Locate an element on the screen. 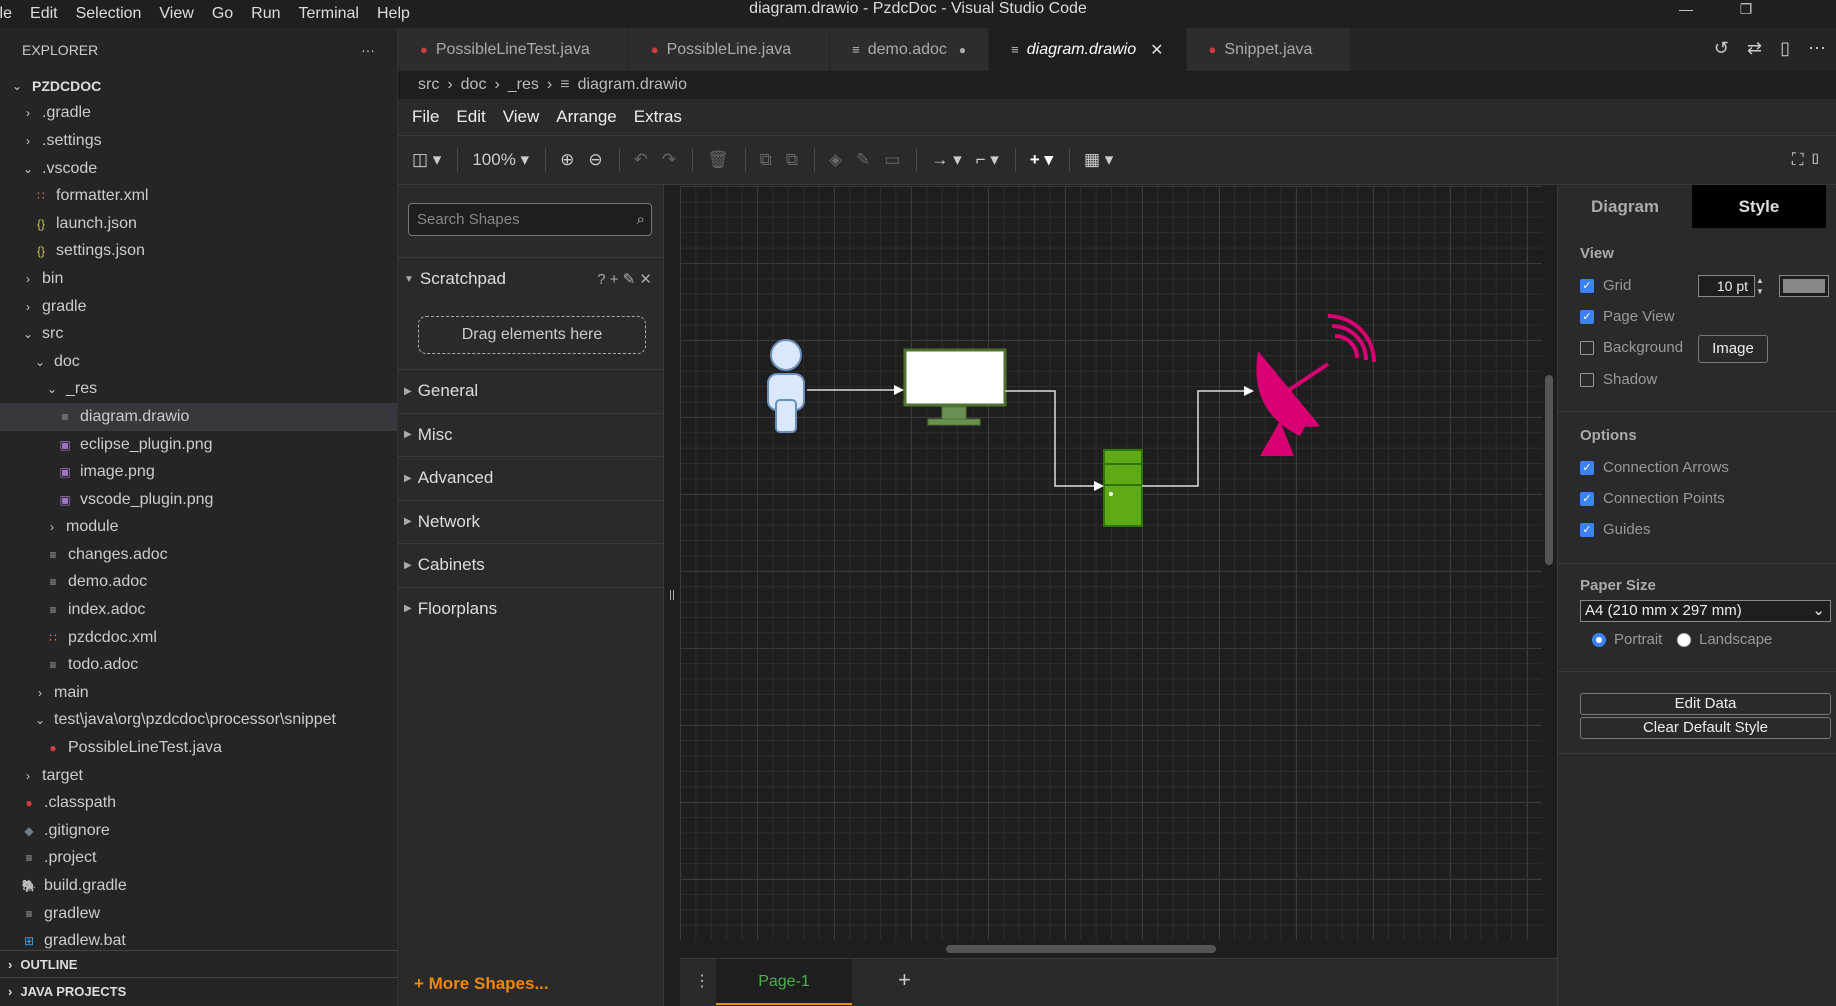  more-icon: ⋯ is located at coordinates (1817, 48).